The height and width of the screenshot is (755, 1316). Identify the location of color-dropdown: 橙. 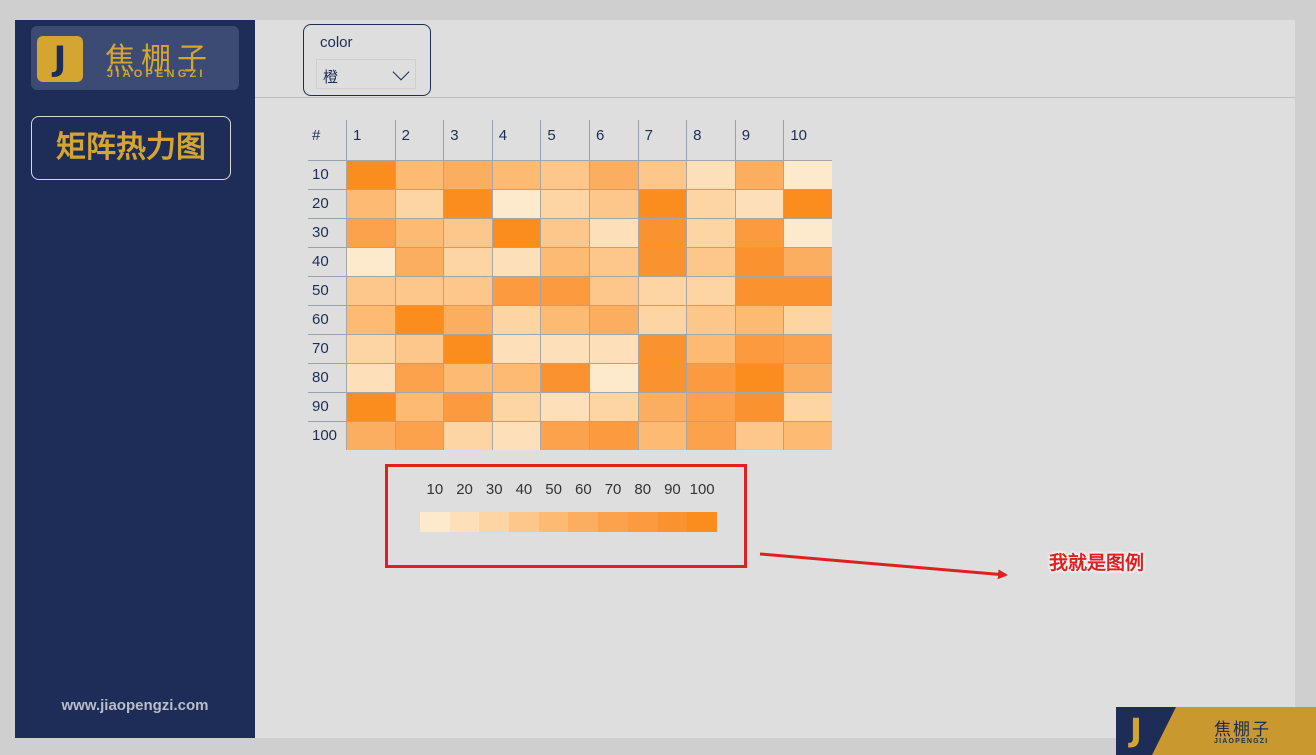
(366, 74).